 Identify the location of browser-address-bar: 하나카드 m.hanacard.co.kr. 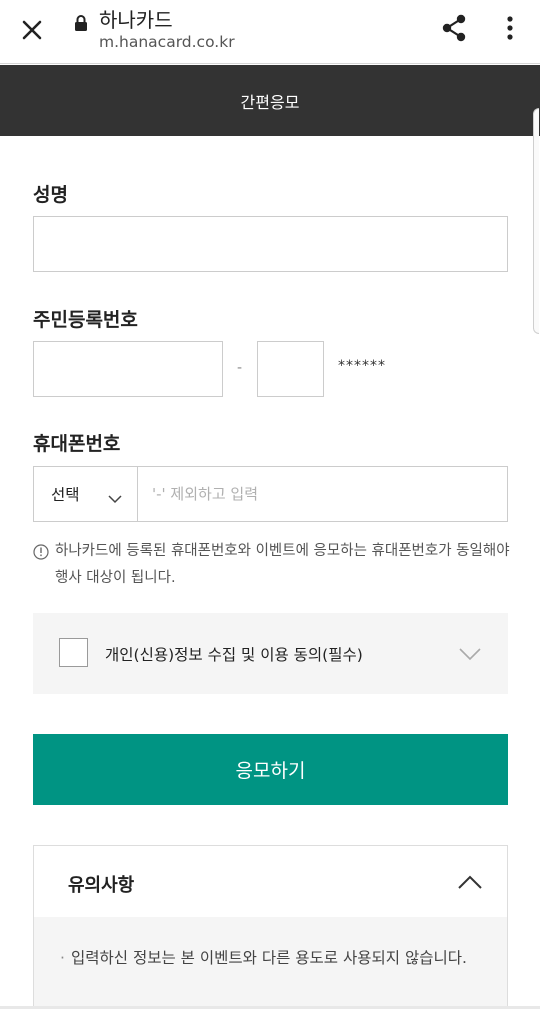
(270, 32).